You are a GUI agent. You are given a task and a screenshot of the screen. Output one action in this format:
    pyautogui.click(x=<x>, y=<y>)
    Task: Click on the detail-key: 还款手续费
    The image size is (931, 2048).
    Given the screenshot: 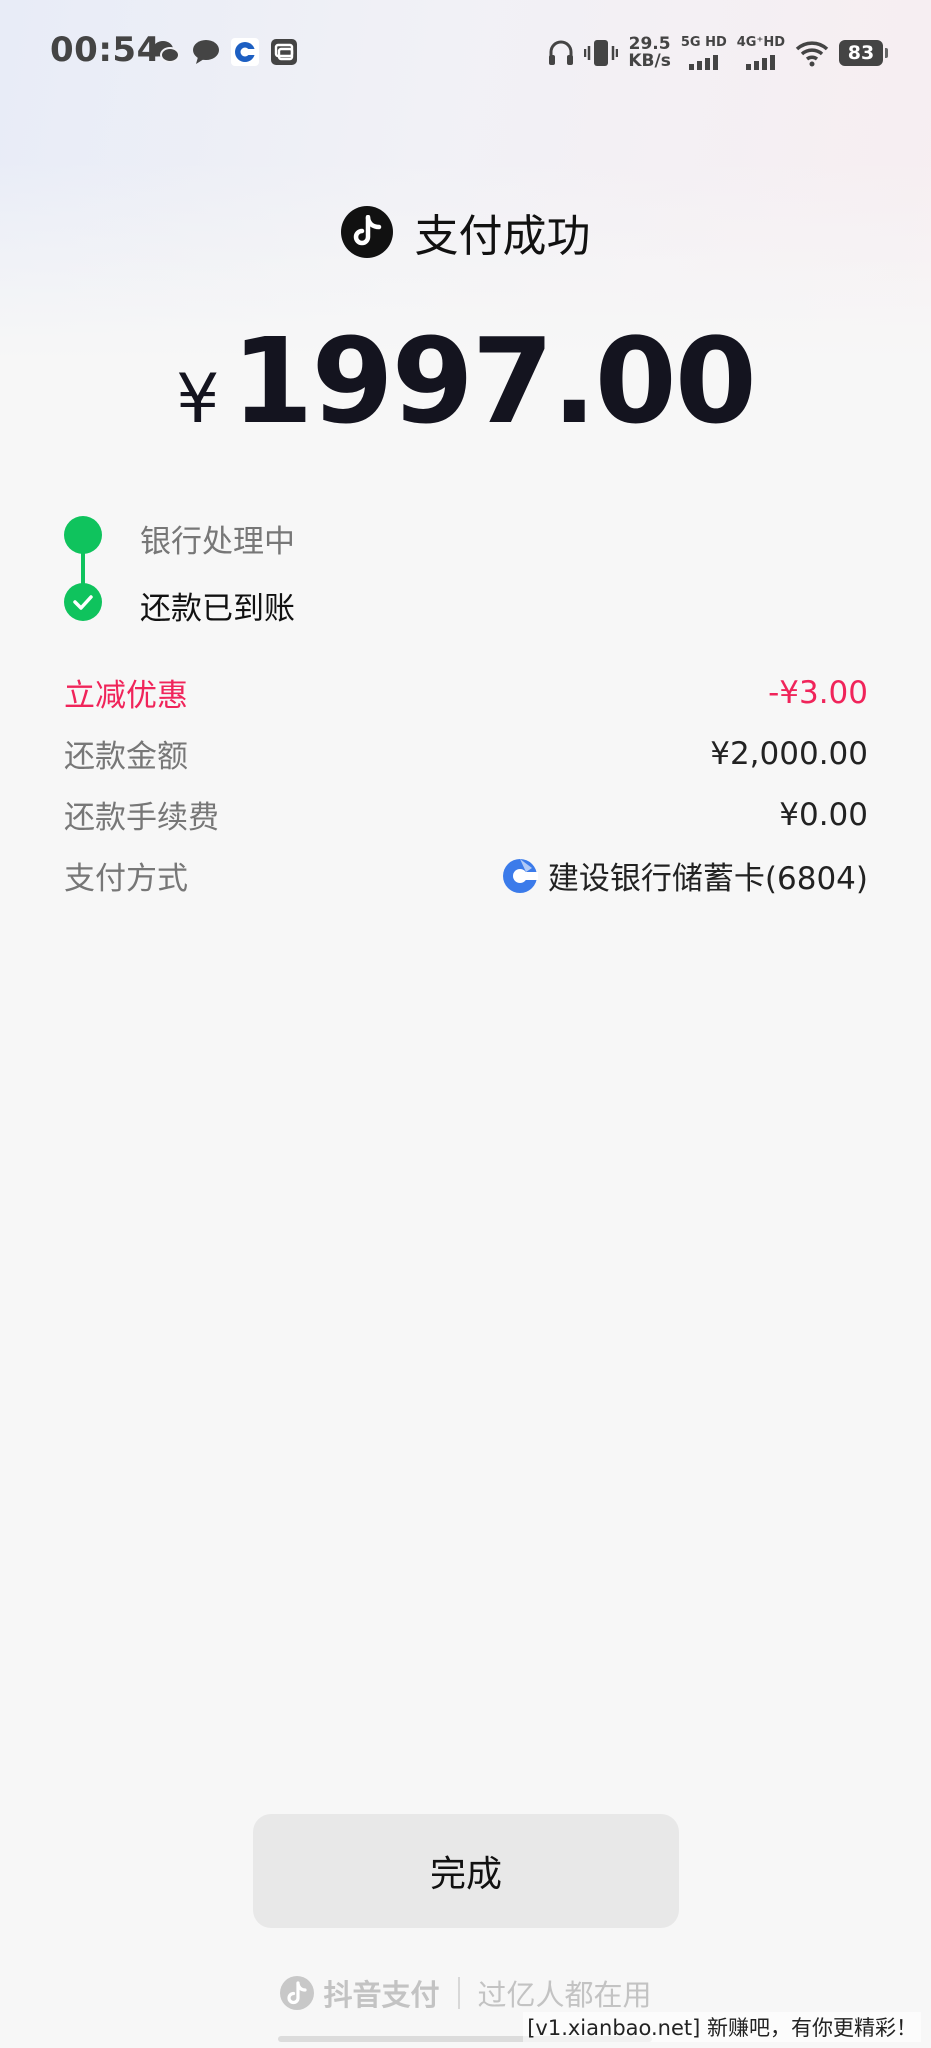 What is the action you would take?
    pyautogui.click(x=141, y=818)
    